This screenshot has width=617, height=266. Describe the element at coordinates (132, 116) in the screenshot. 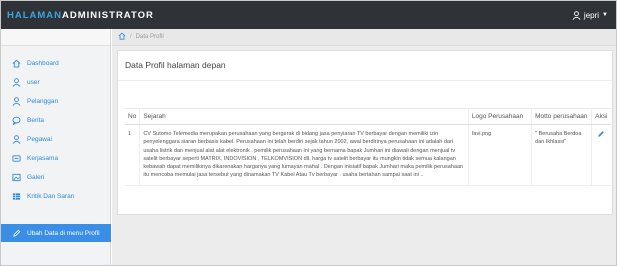

I see `header-no: No` at that location.